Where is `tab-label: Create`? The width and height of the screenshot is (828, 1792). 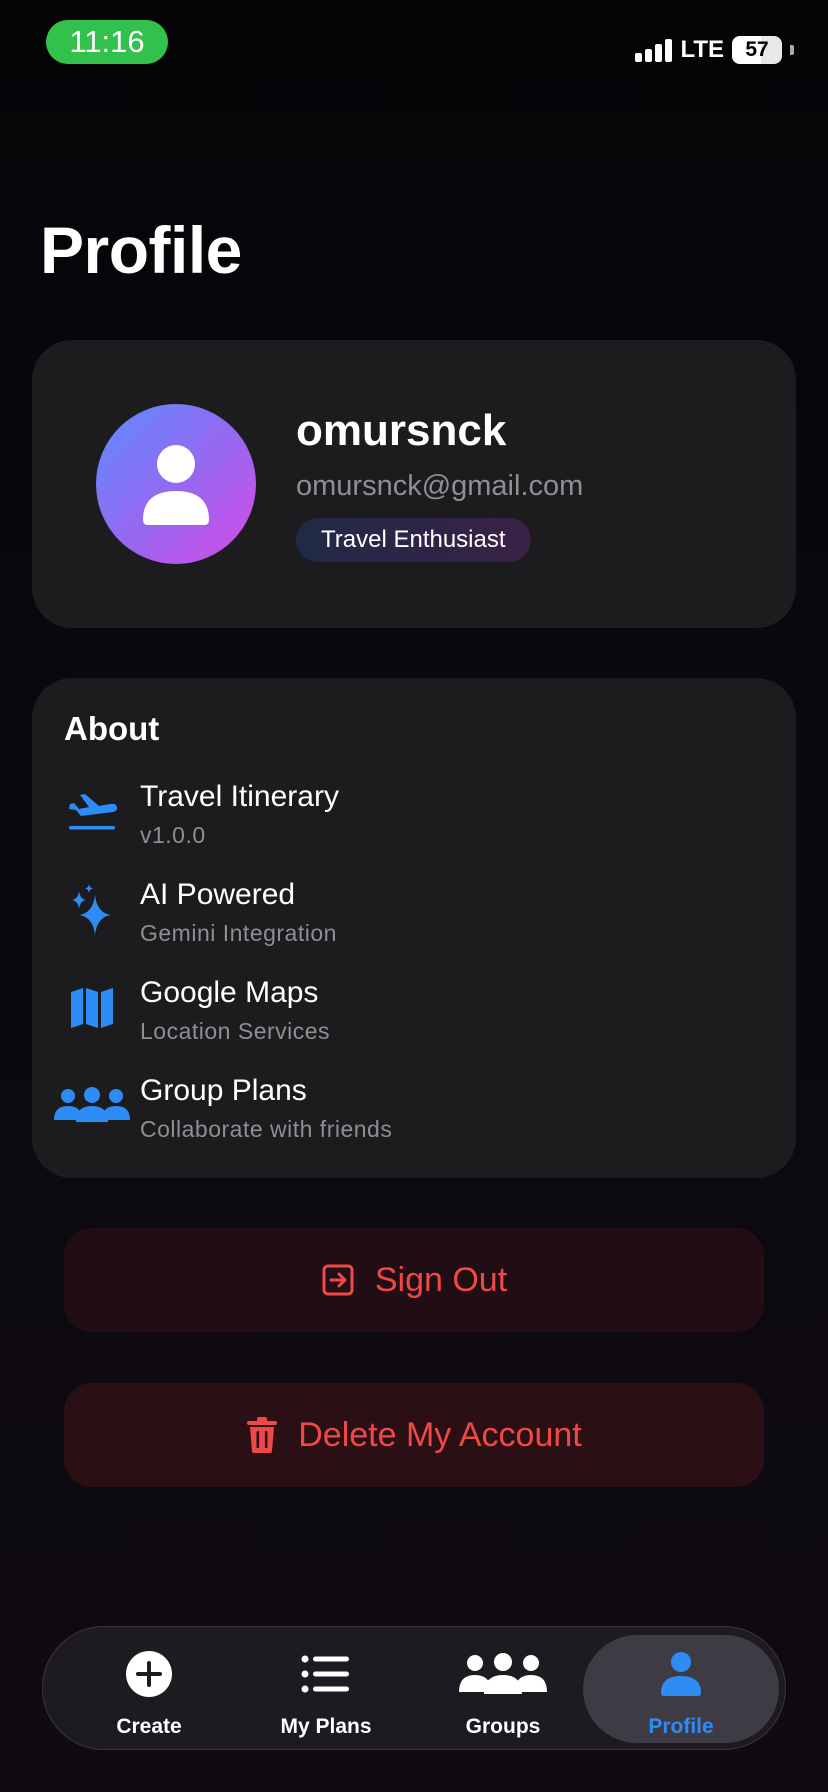 tab-label: Create is located at coordinates (149, 1726).